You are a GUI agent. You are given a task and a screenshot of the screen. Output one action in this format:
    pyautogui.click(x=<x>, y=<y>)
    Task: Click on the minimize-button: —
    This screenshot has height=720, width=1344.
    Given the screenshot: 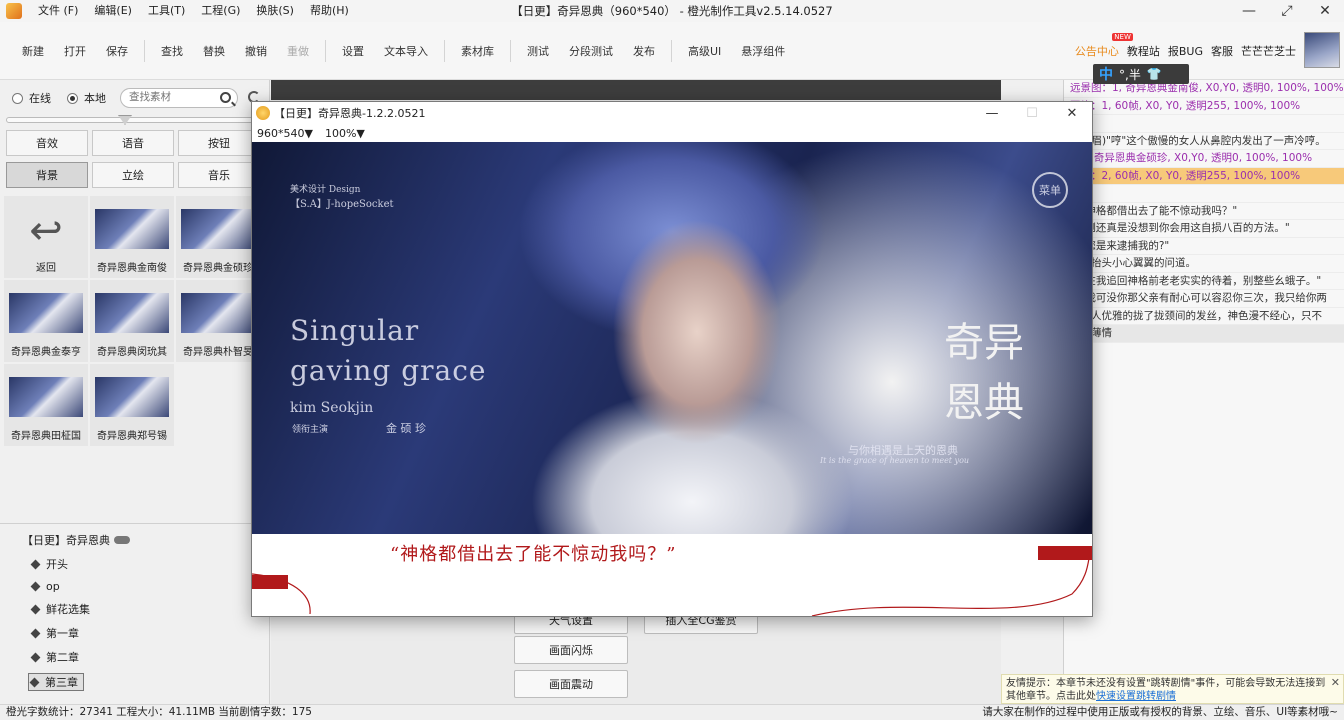 What is the action you would take?
    pyautogui.click(x=1249, y=11)
    